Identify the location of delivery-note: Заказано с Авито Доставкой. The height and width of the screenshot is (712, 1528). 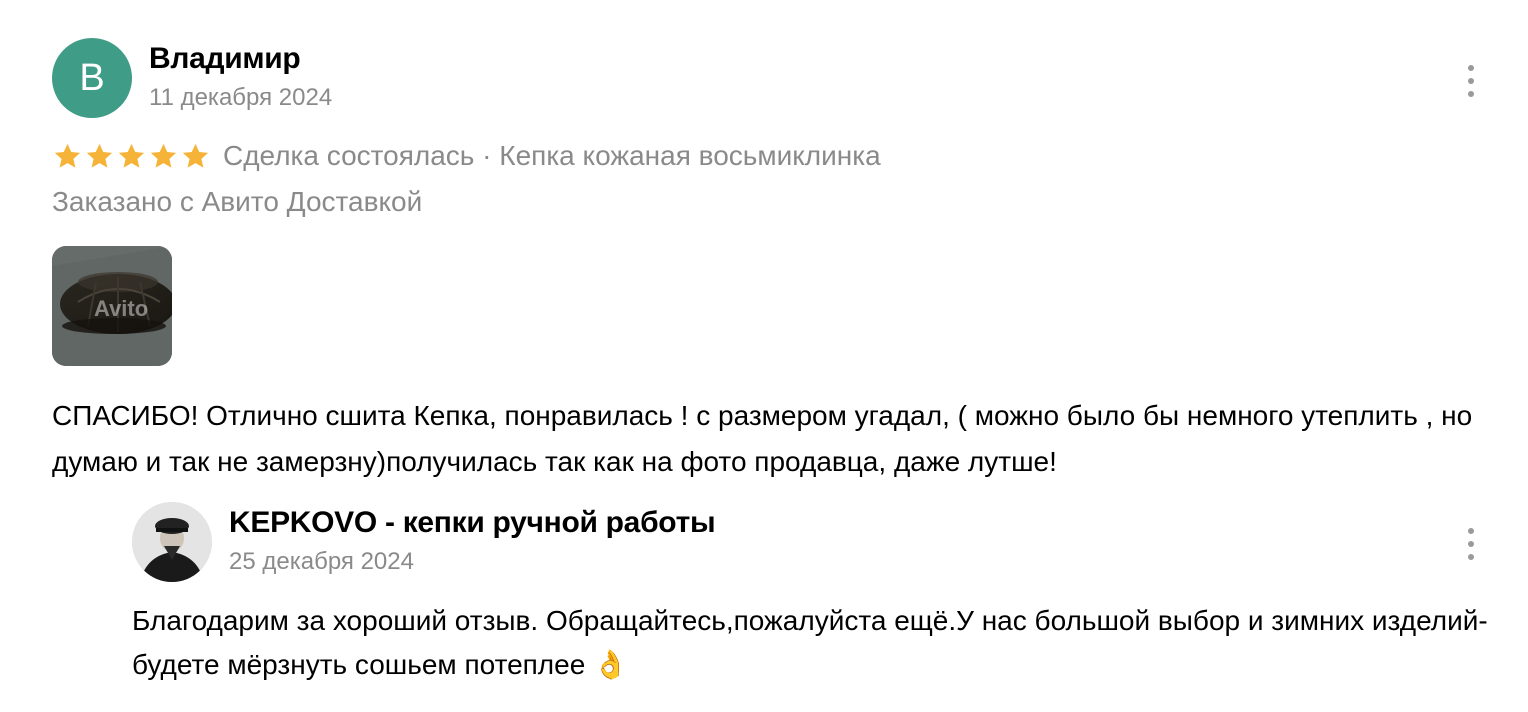
(237, 201).